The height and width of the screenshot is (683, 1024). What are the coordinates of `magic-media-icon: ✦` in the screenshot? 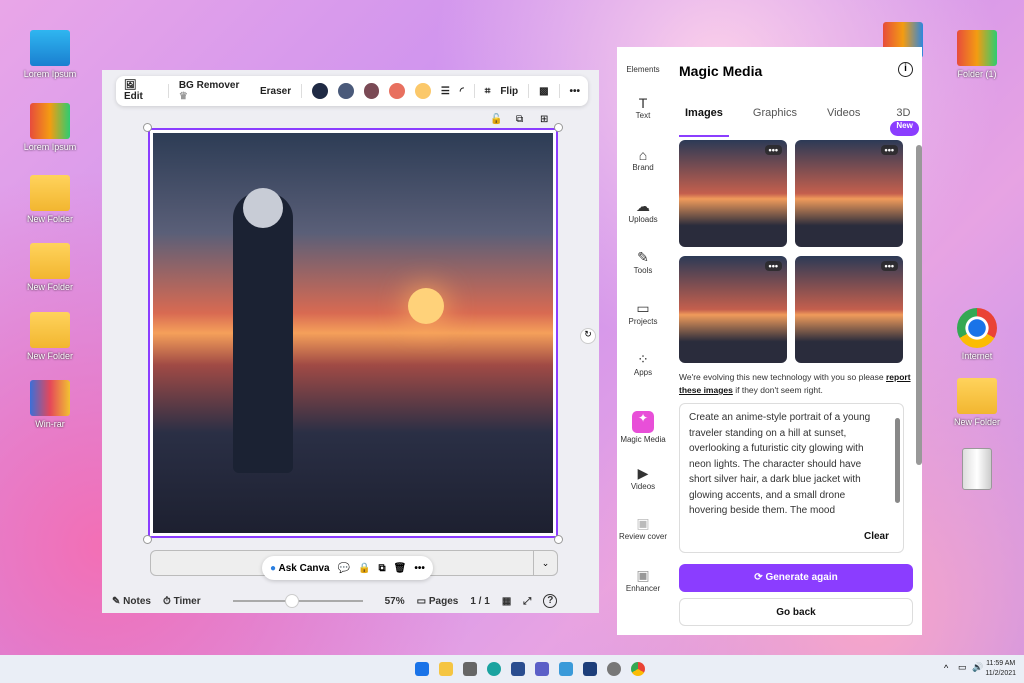 It's located at (643, 422).